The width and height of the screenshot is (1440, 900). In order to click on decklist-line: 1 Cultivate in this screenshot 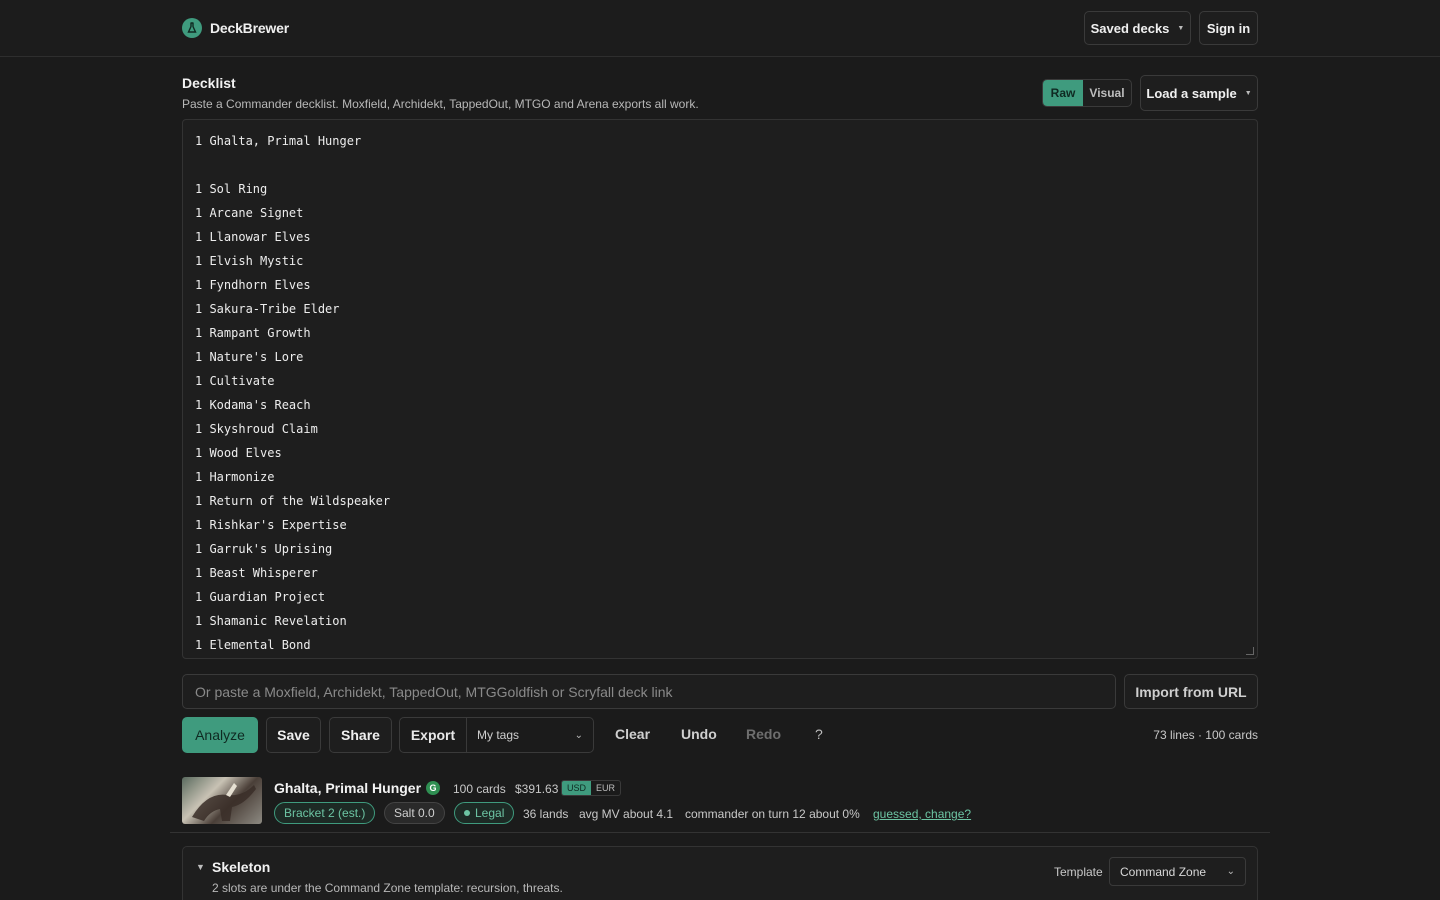, I will do `click(235, 381)`.